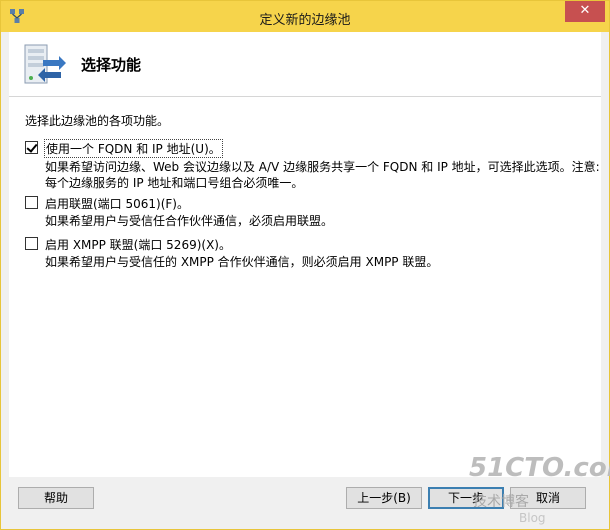  Describe the element at coordinates (305, 20) in the screenshot. I see `window-title: 定义新的边缘池` at that location.